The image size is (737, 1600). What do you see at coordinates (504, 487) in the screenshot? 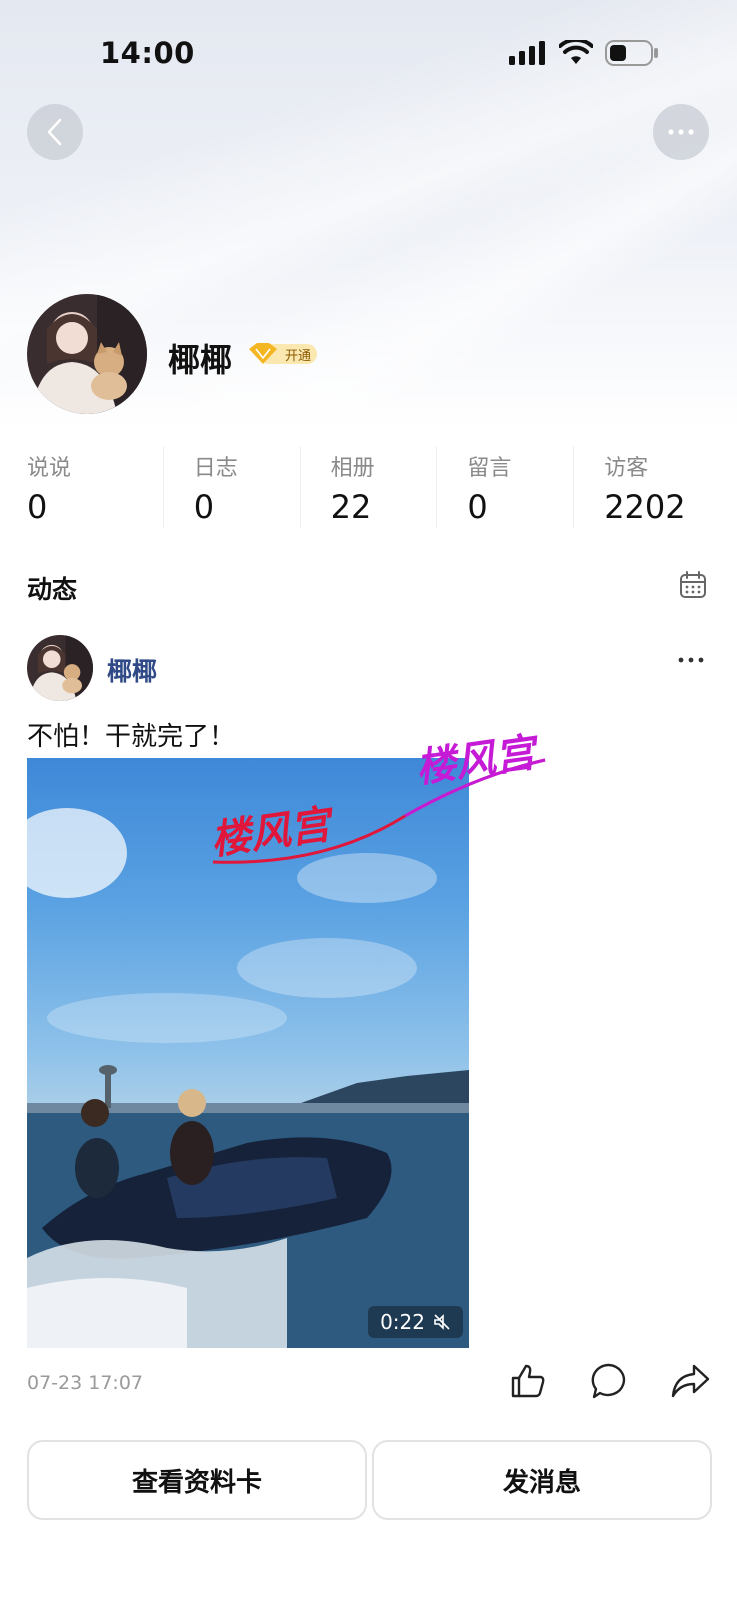
I see `stat-messages: 留言 0` at bounding box center [504, 487].